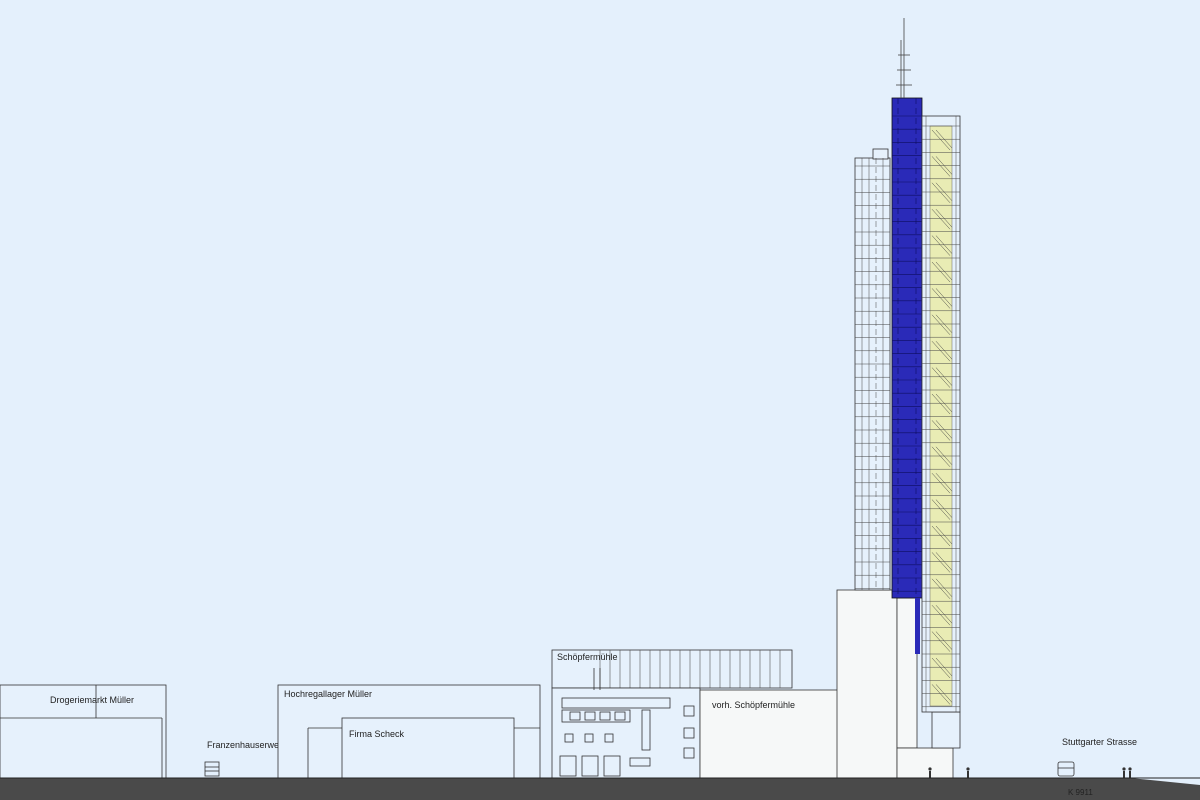 The image size is (1200, 800). What do you see at coordinates (1080, 792) in the screenshot?
I see `label-road-code: K 9911` at bounding box center [1080, 792].